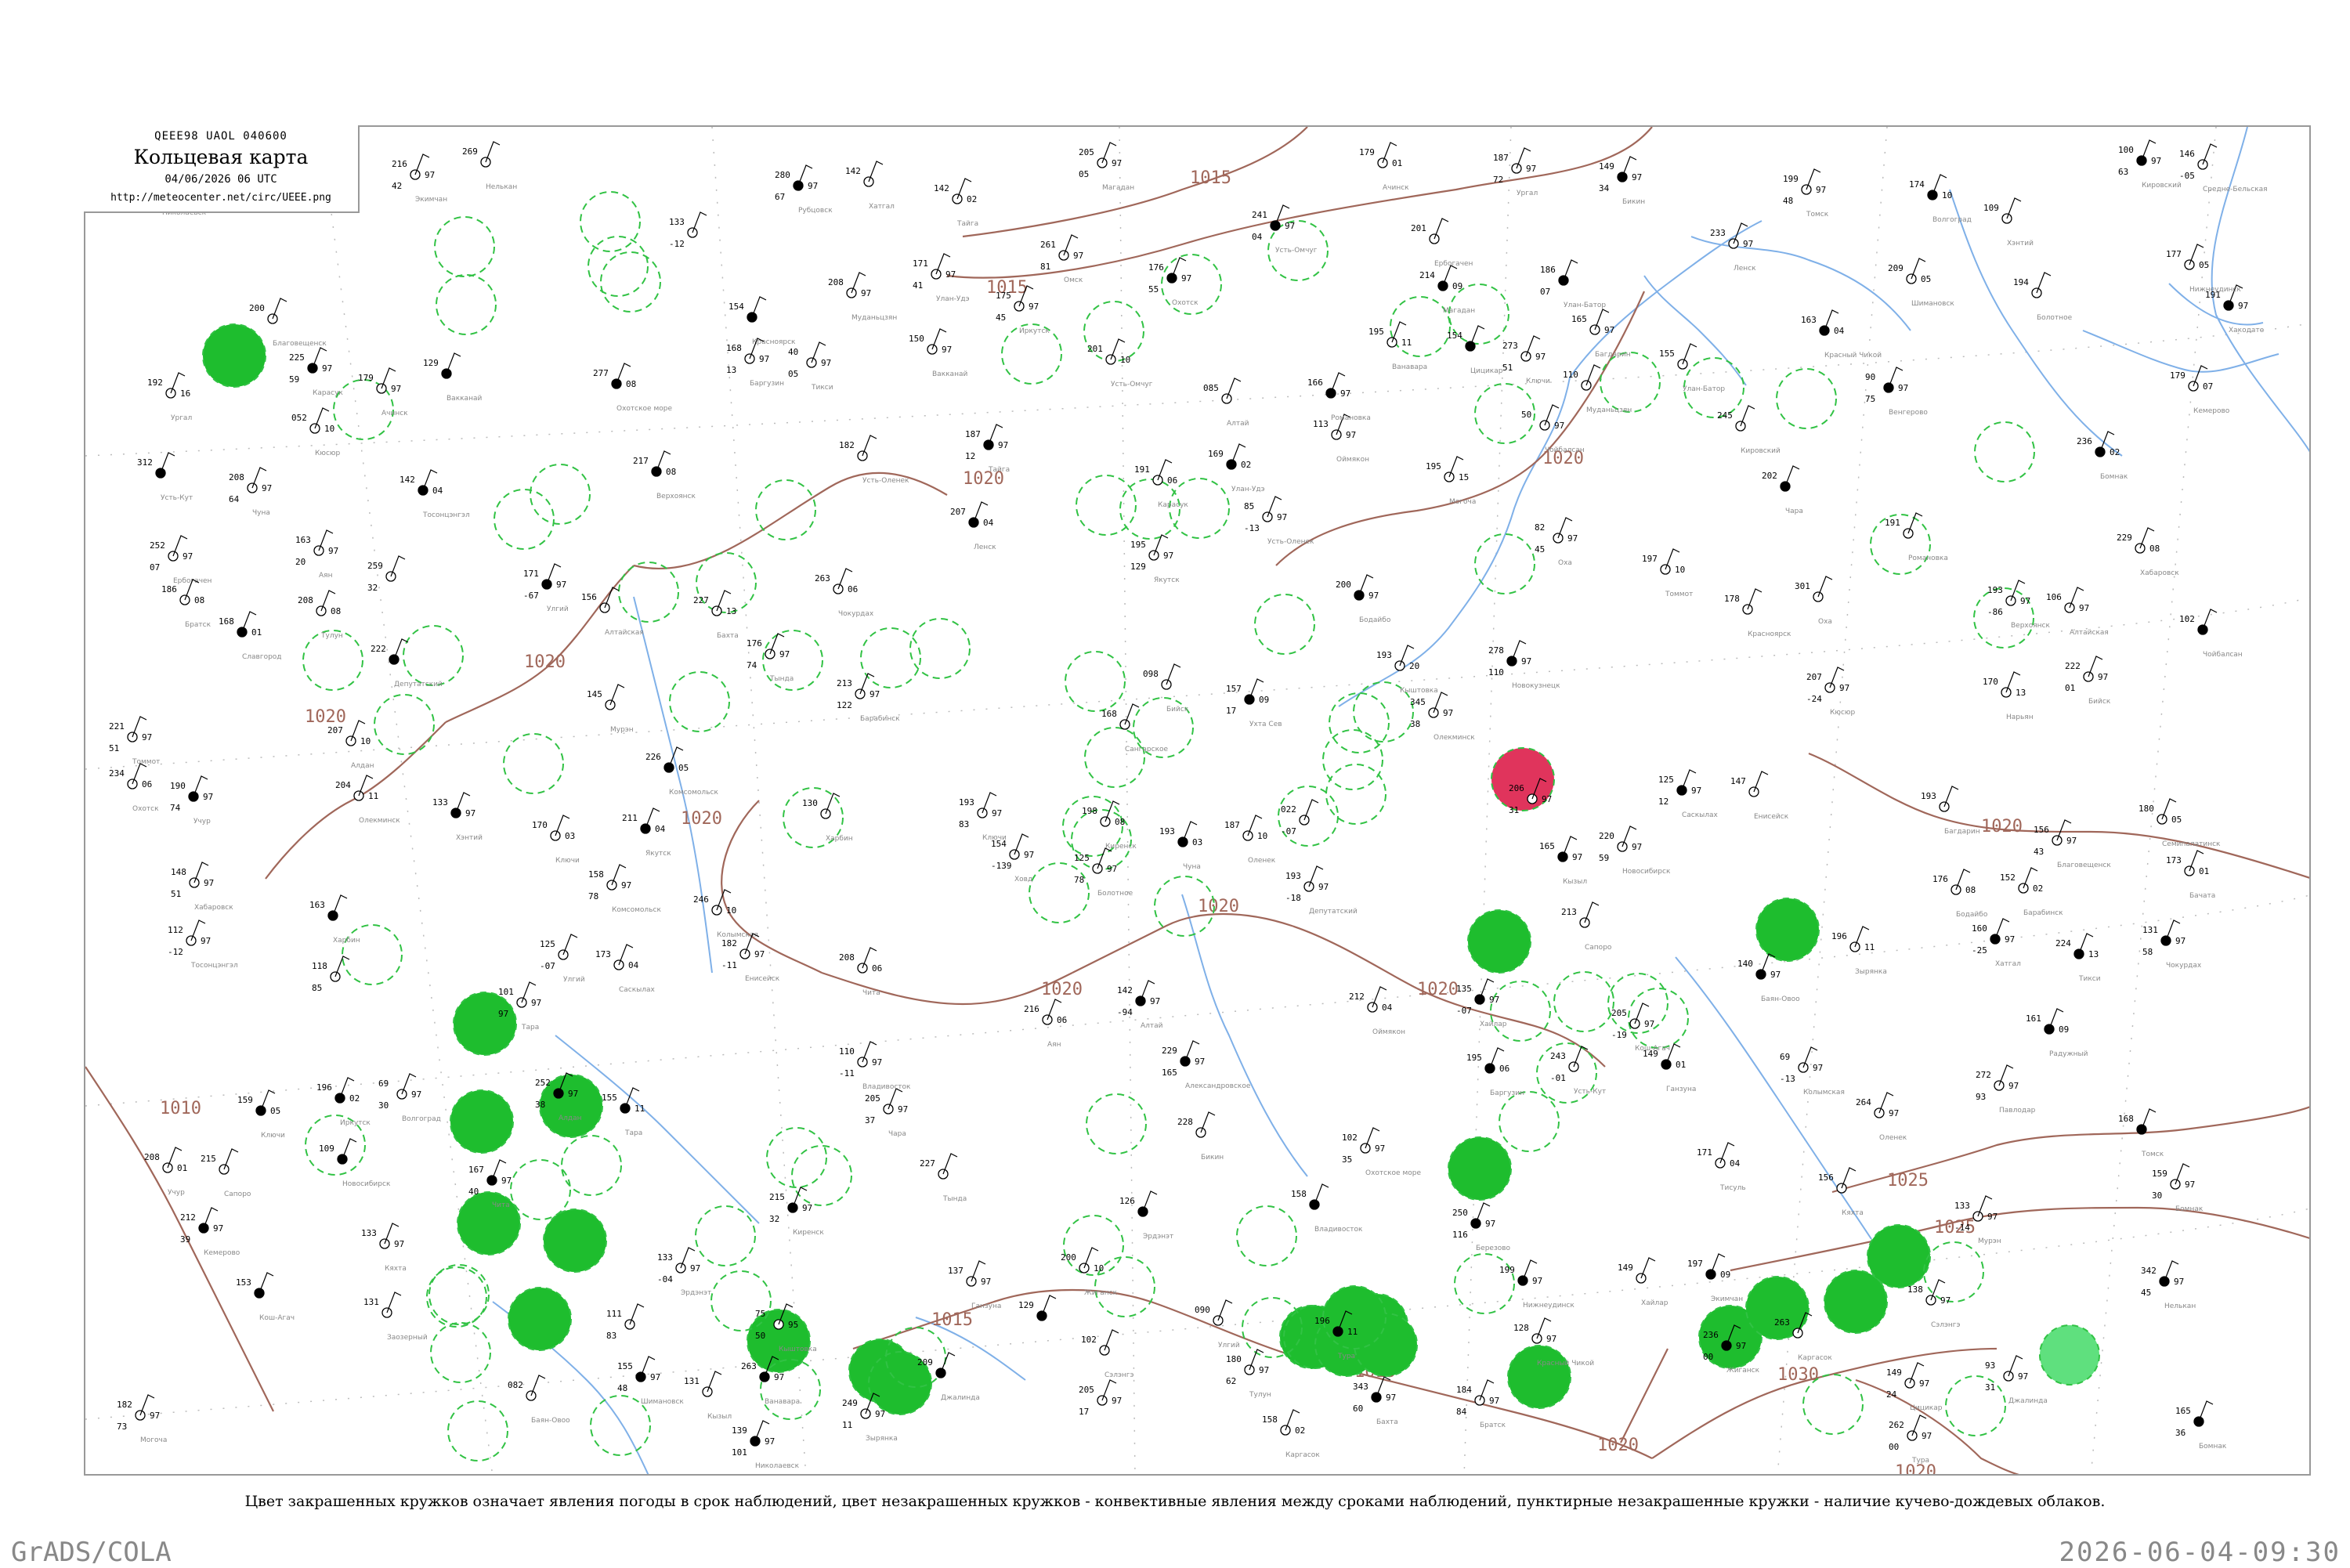 The width and height of the screenshot is (2350, 1568). Describe the element at coordinates (1023, 879) in the screenshot. I see `station-name: Ховд` at that location.